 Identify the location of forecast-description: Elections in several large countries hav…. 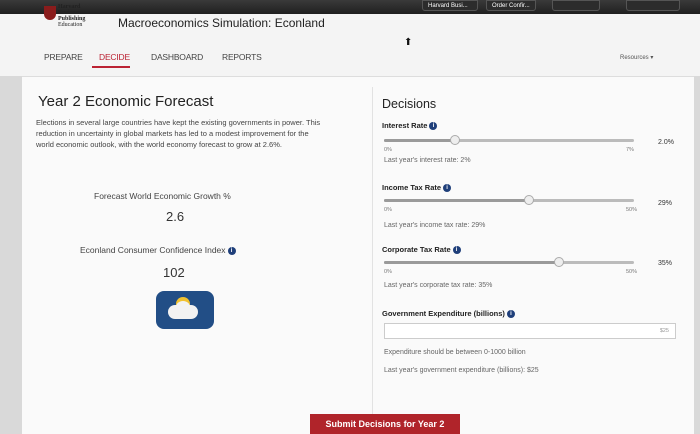
(178, 133).